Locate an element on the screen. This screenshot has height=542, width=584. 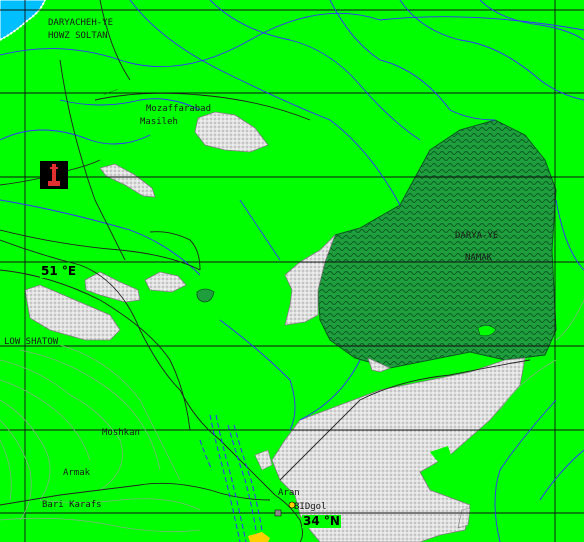
town-yellow-patch is located at coordinates (259, 537).